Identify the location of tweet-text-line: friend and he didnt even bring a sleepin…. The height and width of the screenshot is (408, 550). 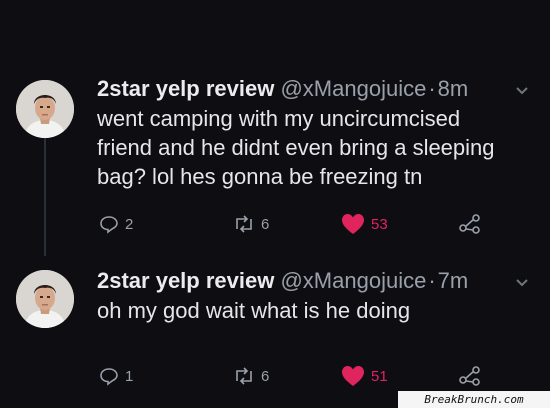
(296, 147).